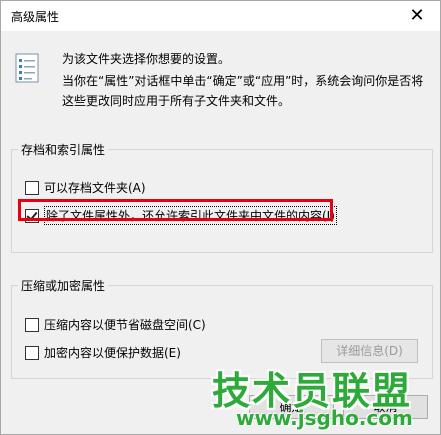  I want to click on compress-checkbox-label: 压缩内容以便节省磁盘空间(C), so click(125, 325).